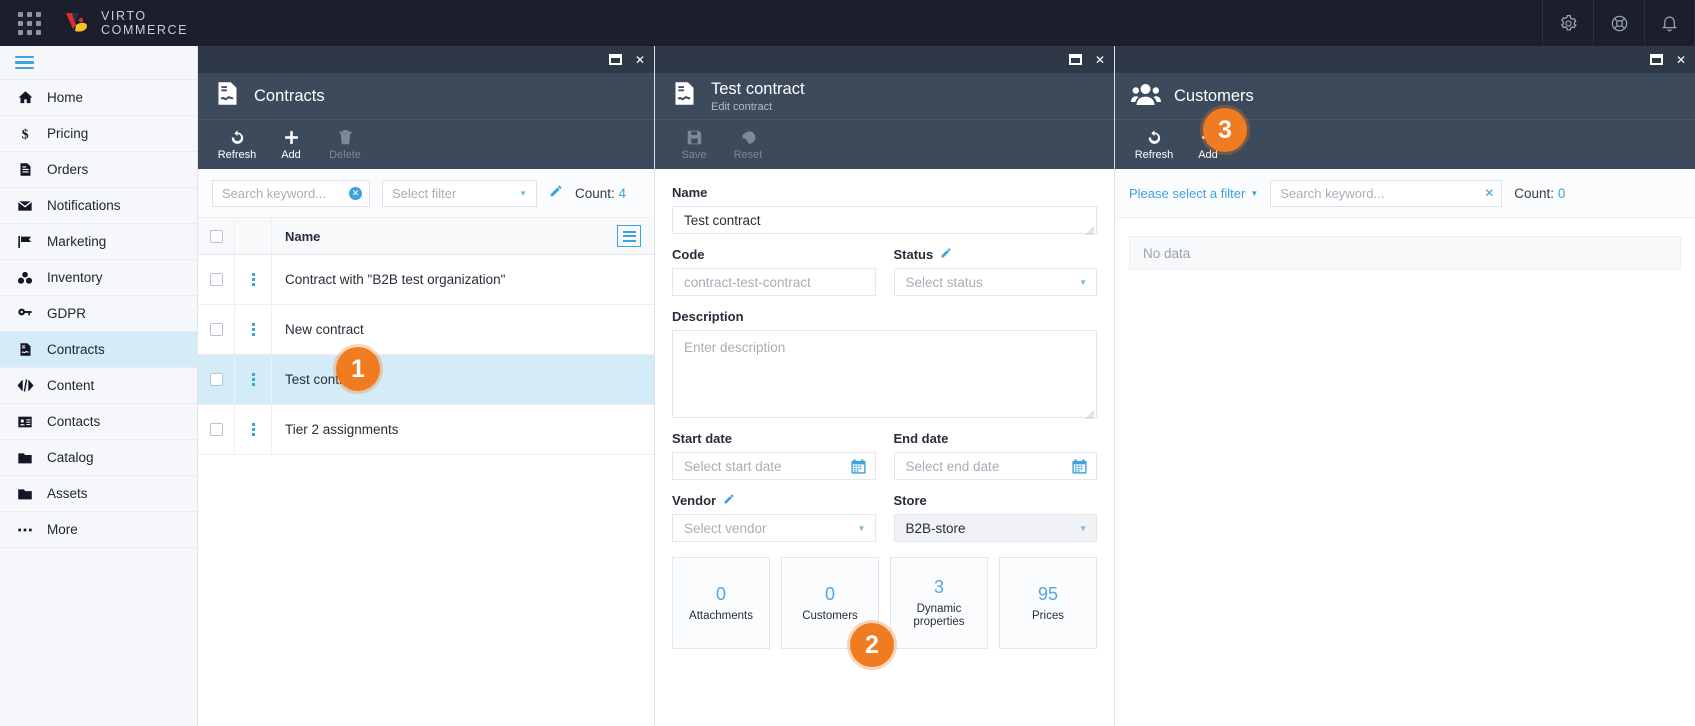 The image size is (1695, 726). What do you see at coordinates (747, 282) in the screenshot?
I see `code-placeholder: contract-test-contract` at bounding box center [747, 282].